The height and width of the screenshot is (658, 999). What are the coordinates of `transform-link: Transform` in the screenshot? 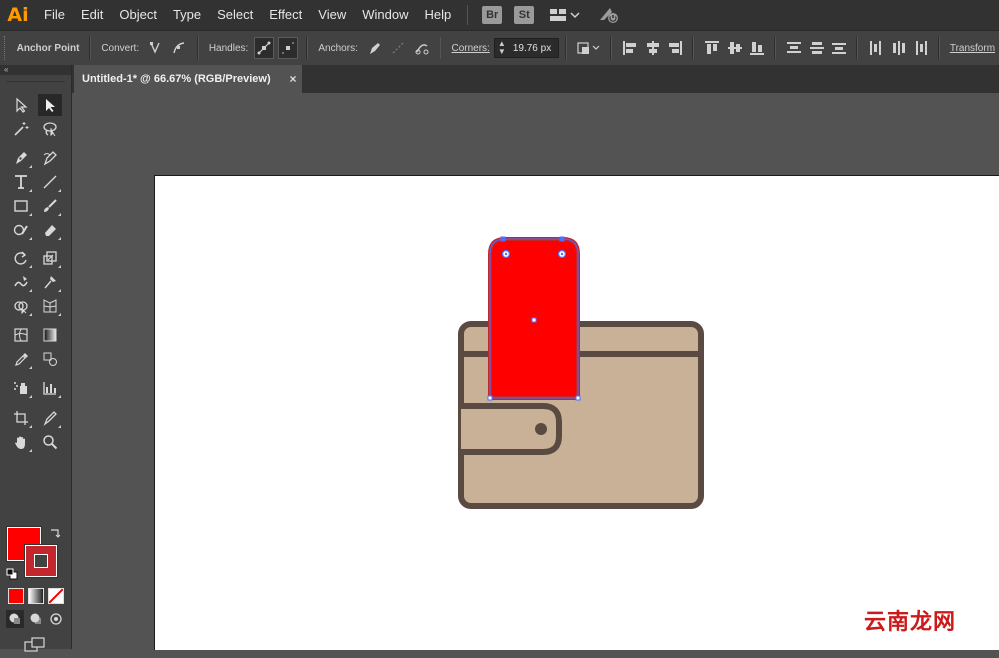 It's located at (972, 48).